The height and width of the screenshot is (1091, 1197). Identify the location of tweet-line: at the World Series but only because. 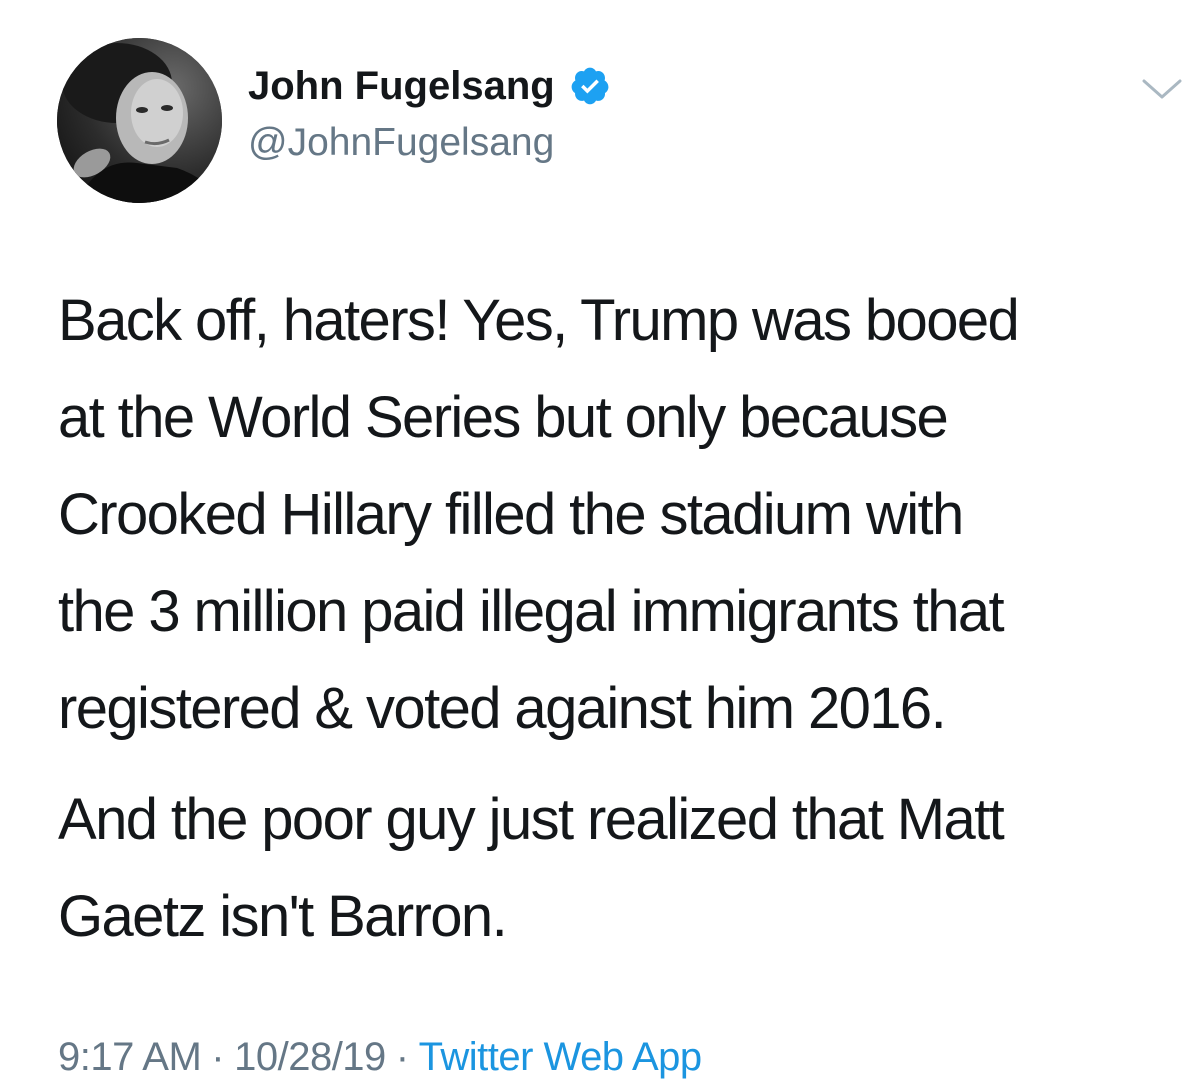
(503, 417).